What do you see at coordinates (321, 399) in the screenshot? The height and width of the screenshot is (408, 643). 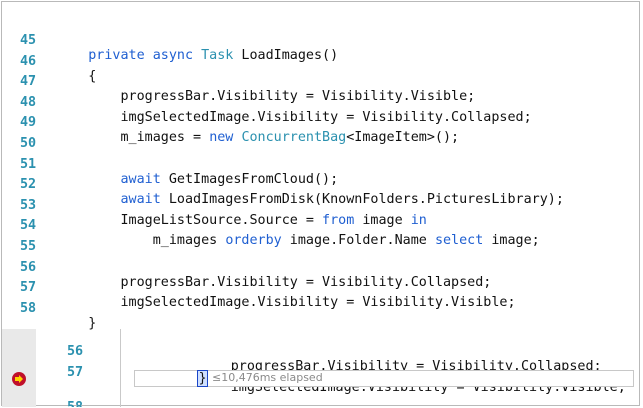 I see `code-line: 59` at bounding box center [321, 399].